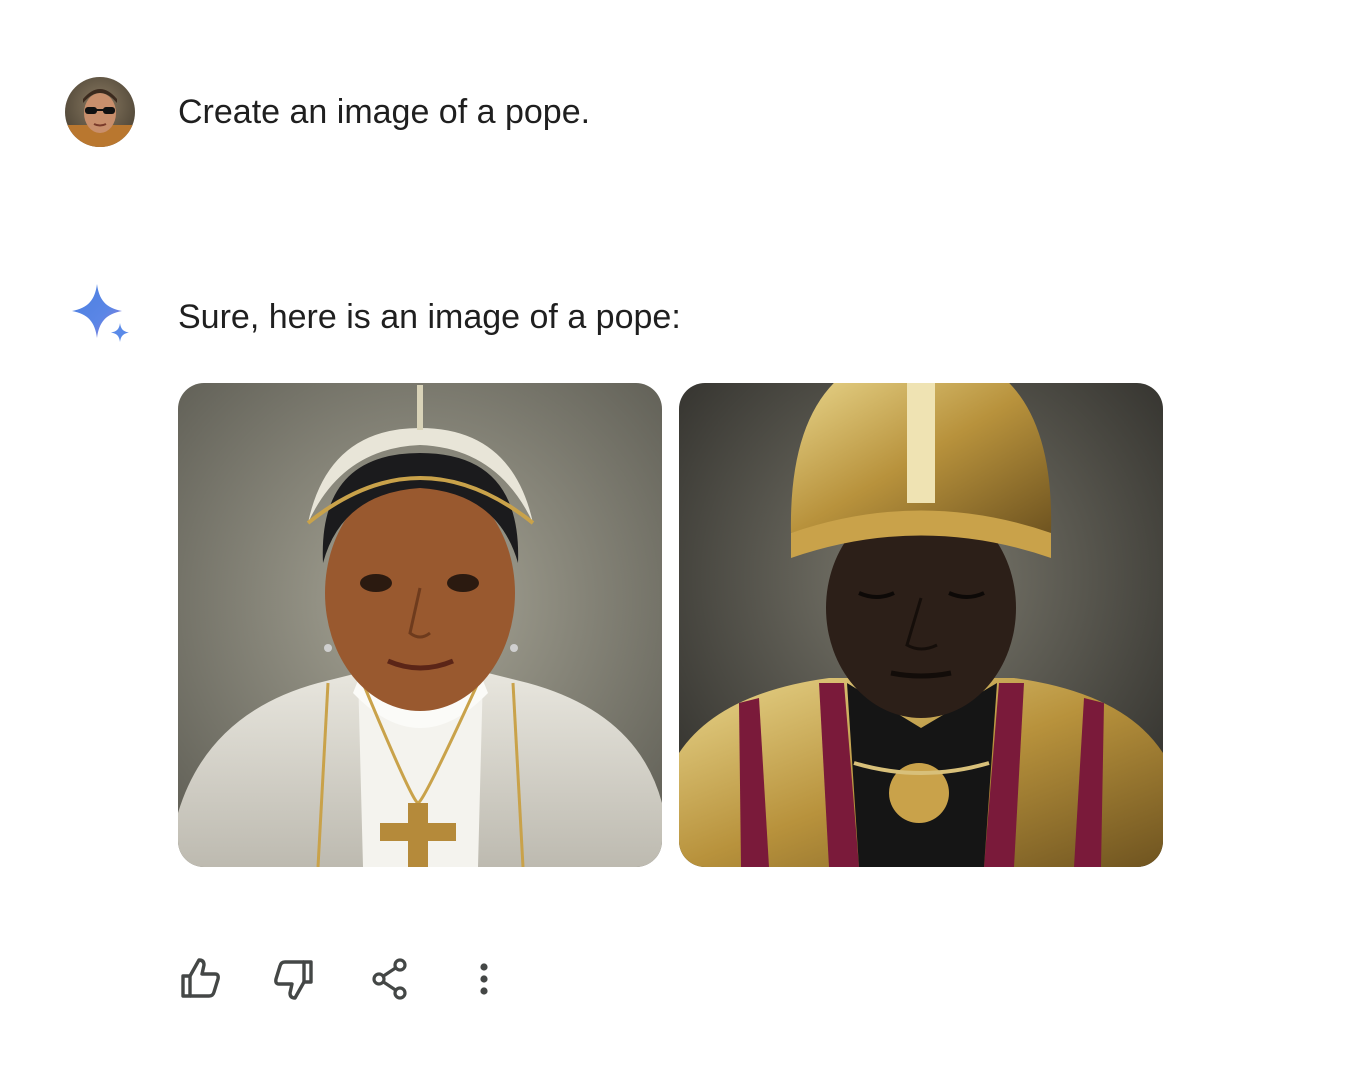 This screenshot has height=1077, width=1358. I want to click on assistant-reply-text: Sure, here is an image of a pope:, so click(429, 317).